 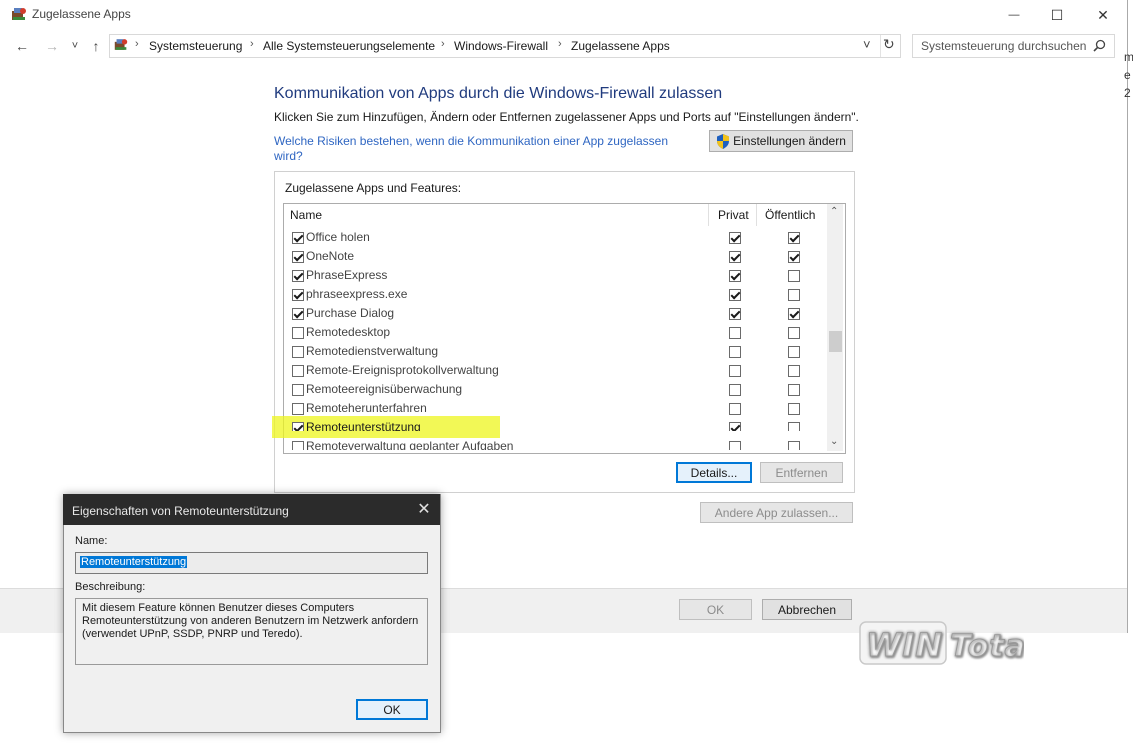 I want to click on list-item: phraseexpress.exe, so click(x=555, y=294).